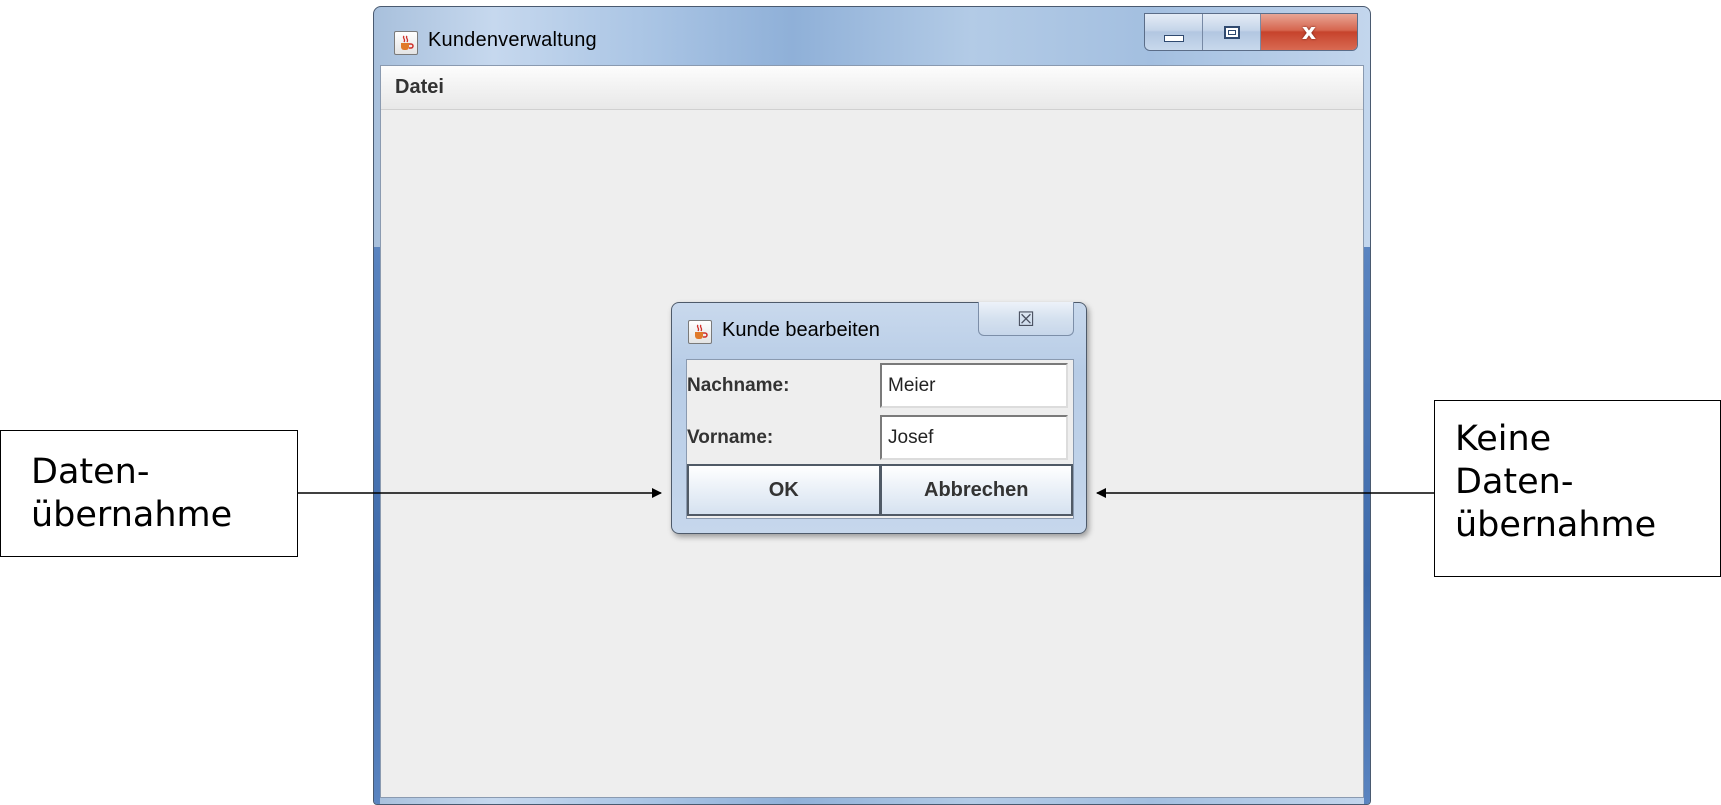 This screenshot has height=805, width=1721. I want to click on minimize-icon, so click(1173, 38).